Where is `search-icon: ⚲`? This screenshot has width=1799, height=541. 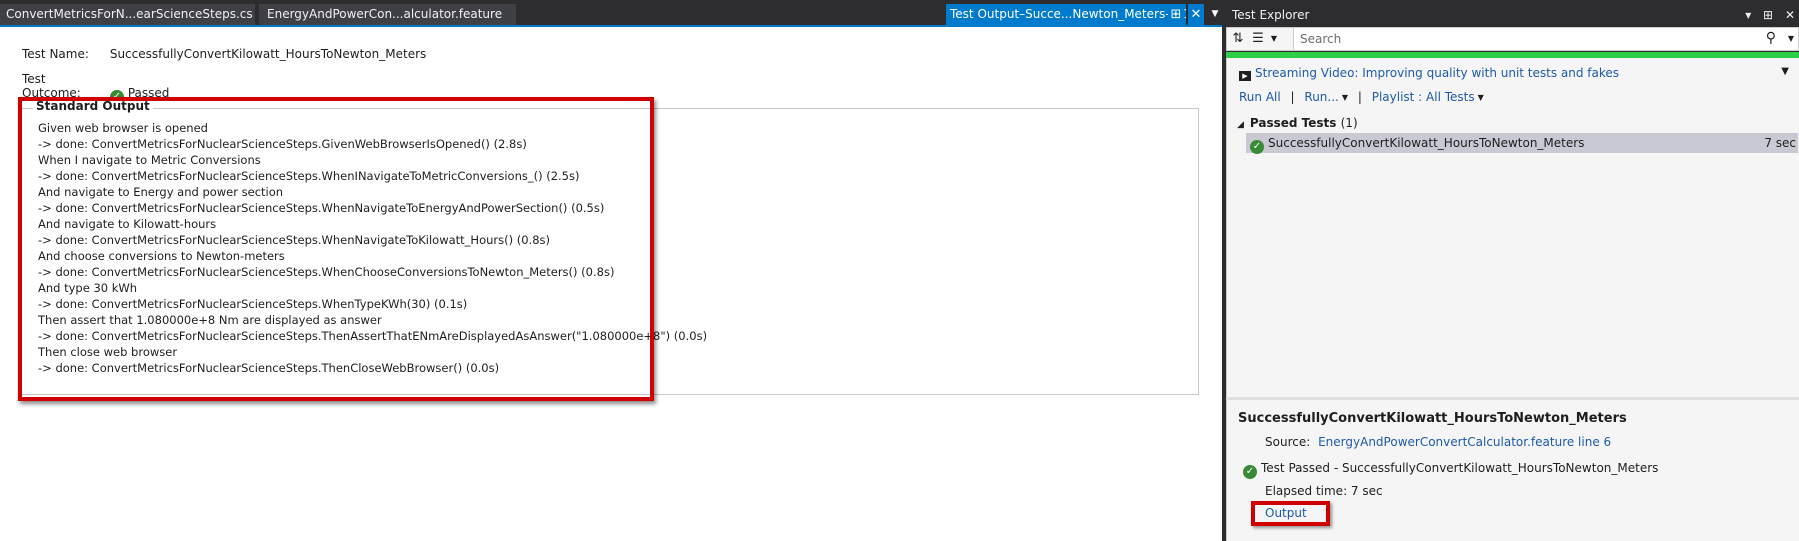 search-icon: ⚲ is located at coordinates (1771, 38).